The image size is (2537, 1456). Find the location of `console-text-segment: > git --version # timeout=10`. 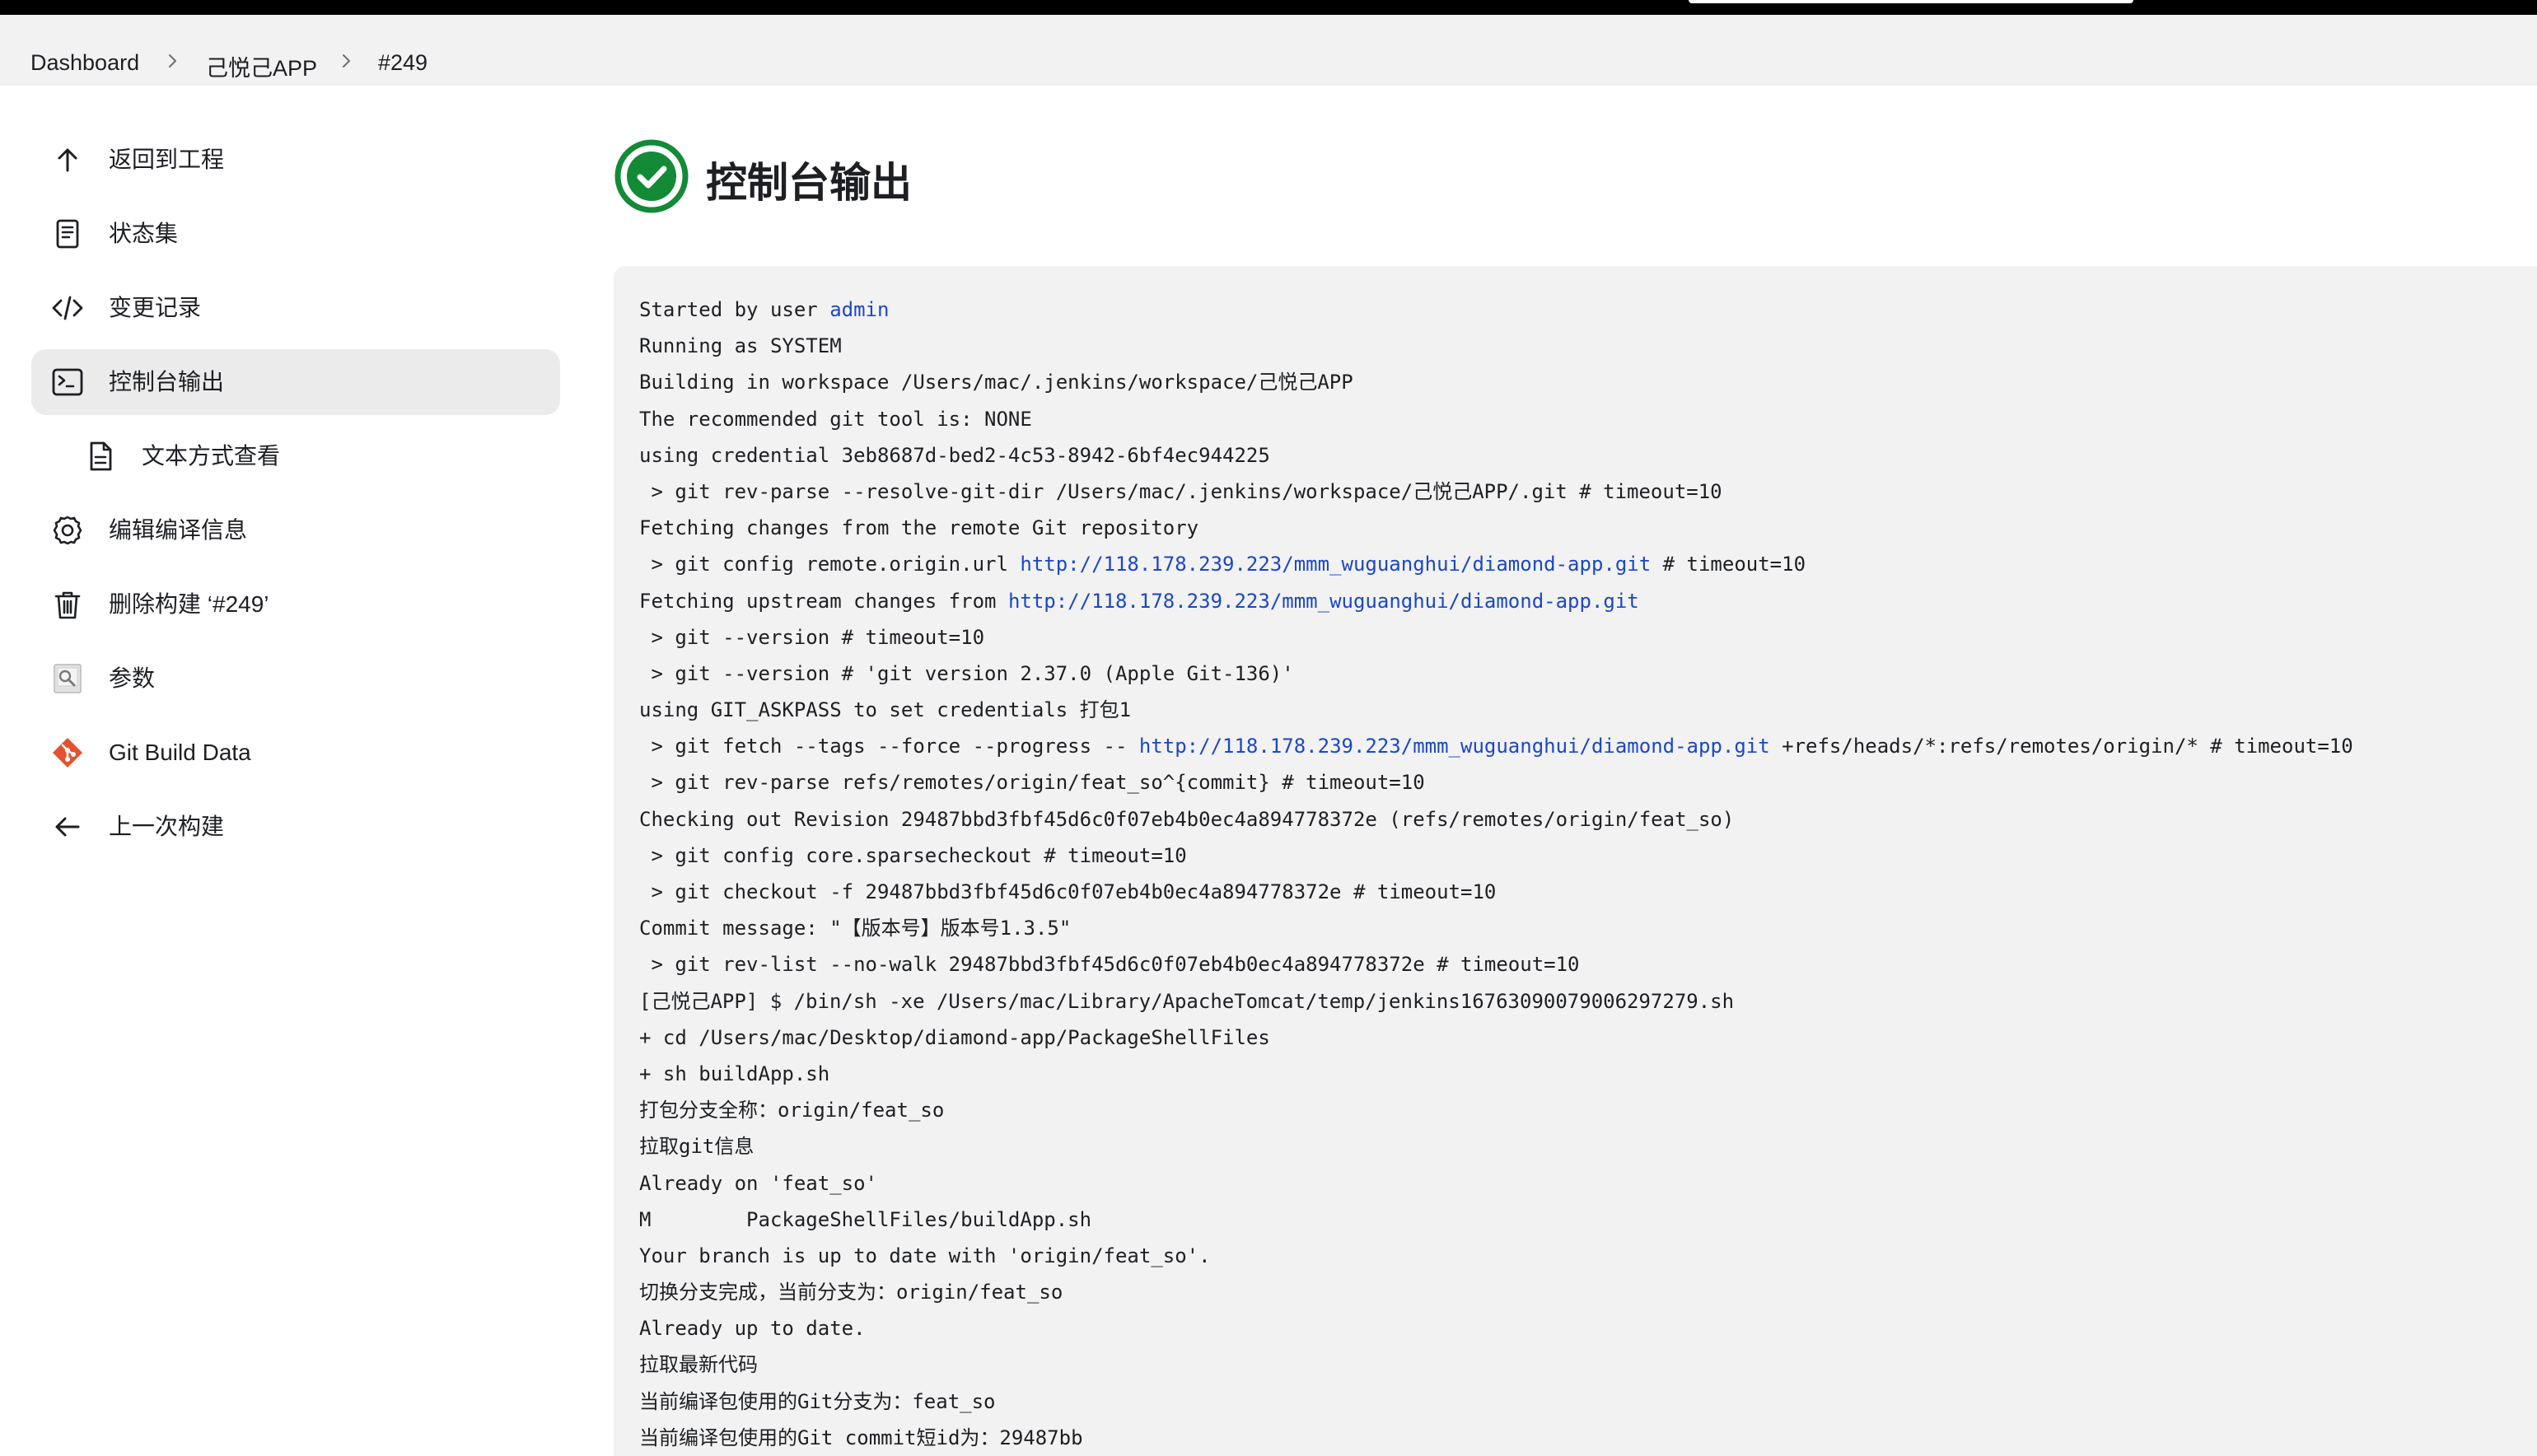

console-text-segment: > git --version # timeout=10 is located at coordinates (812, 637).